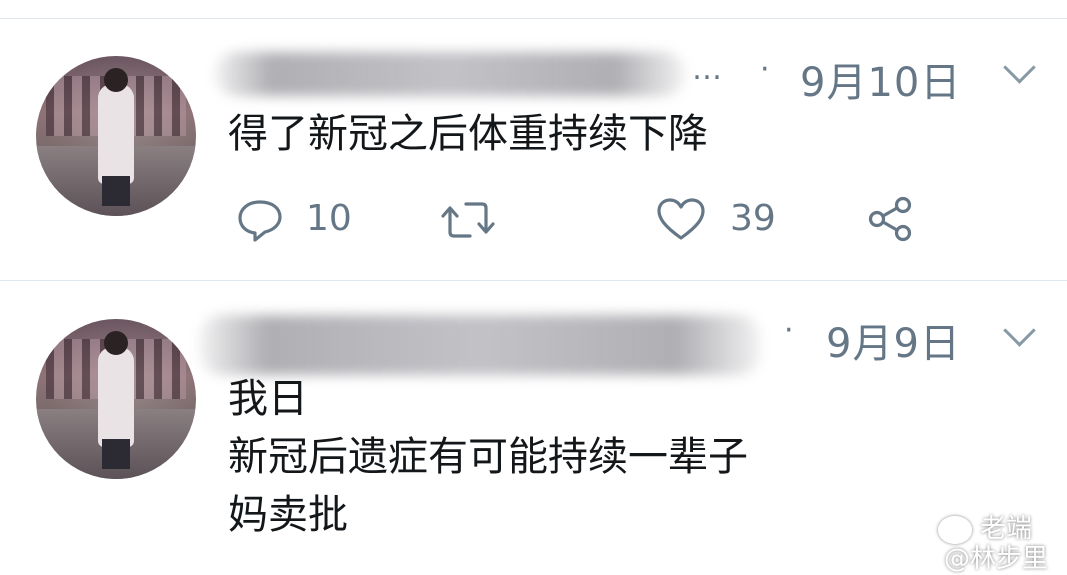 The height and width of the screenshot is (575, 1067). I want to click on share-icon, so click(891, 219).